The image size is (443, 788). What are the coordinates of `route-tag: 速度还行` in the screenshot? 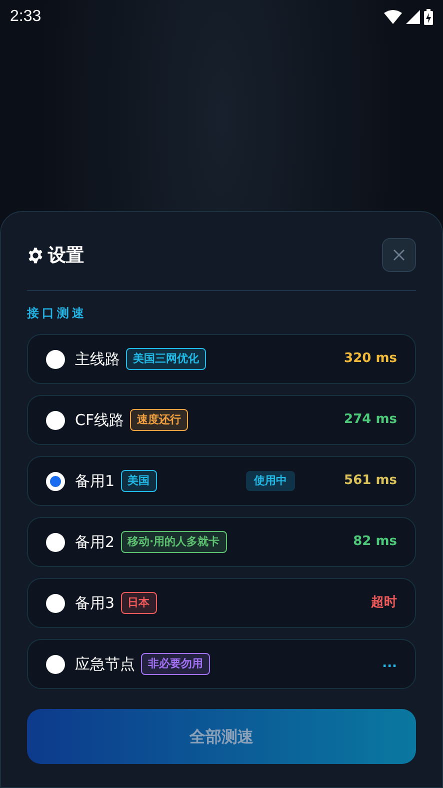 It's located at (159, 420).